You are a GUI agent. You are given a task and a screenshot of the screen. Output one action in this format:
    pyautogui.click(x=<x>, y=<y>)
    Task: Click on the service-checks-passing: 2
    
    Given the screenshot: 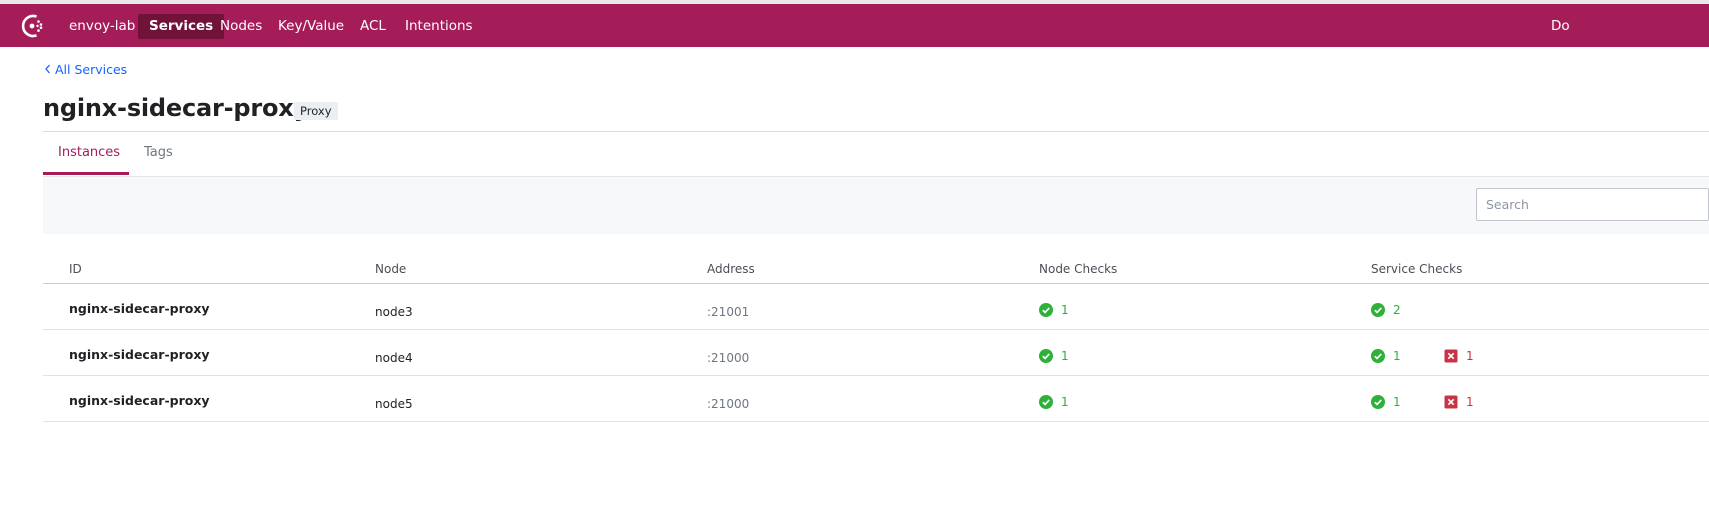 What is the action you would take?
    pyautogui.click(x=1386, y=310)
    